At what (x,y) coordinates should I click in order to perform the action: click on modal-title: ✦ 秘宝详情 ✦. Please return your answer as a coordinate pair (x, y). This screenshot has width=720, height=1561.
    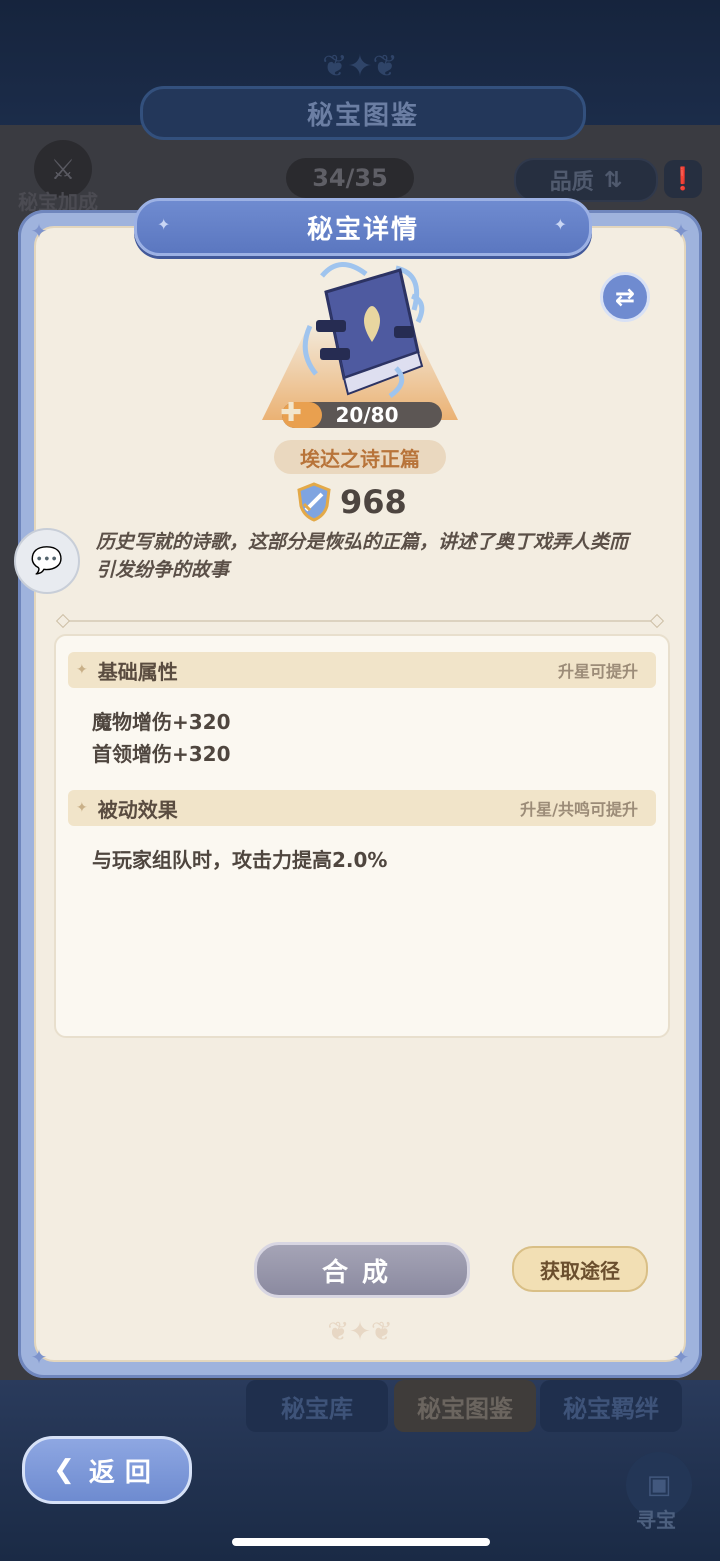
    Looking at the image, I should click on (363, 227).